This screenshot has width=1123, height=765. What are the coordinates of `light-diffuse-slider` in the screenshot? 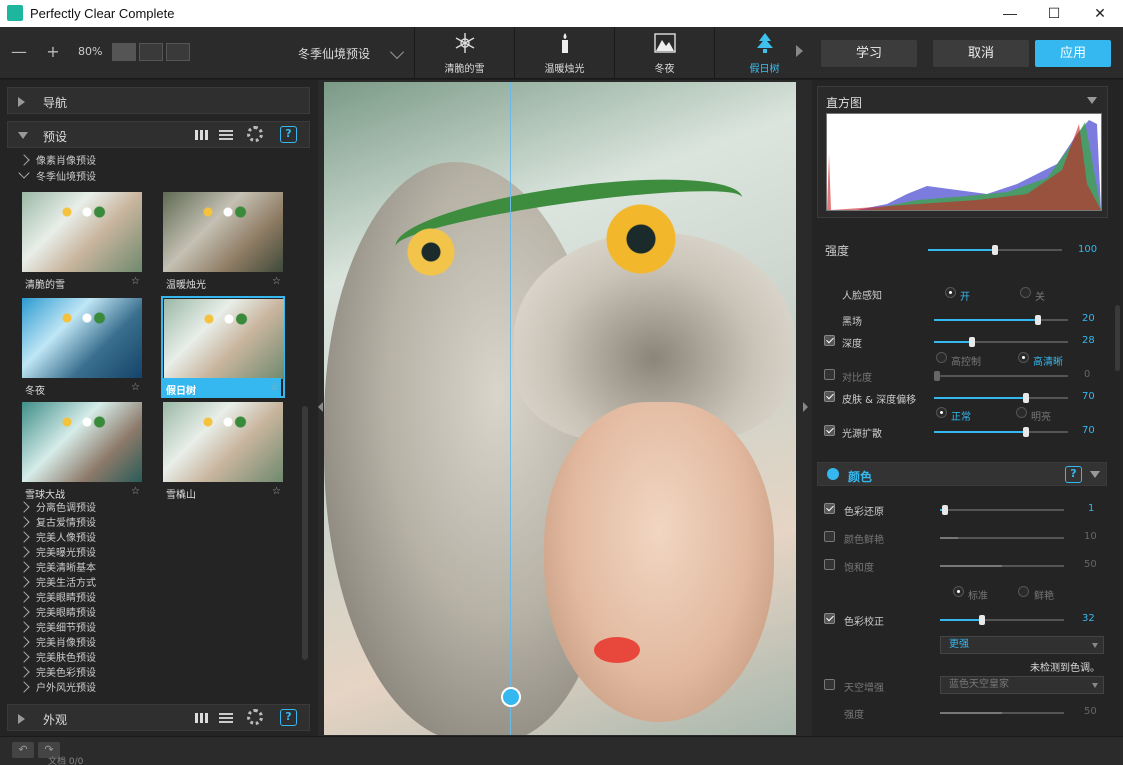 It's located at (1001, 432).